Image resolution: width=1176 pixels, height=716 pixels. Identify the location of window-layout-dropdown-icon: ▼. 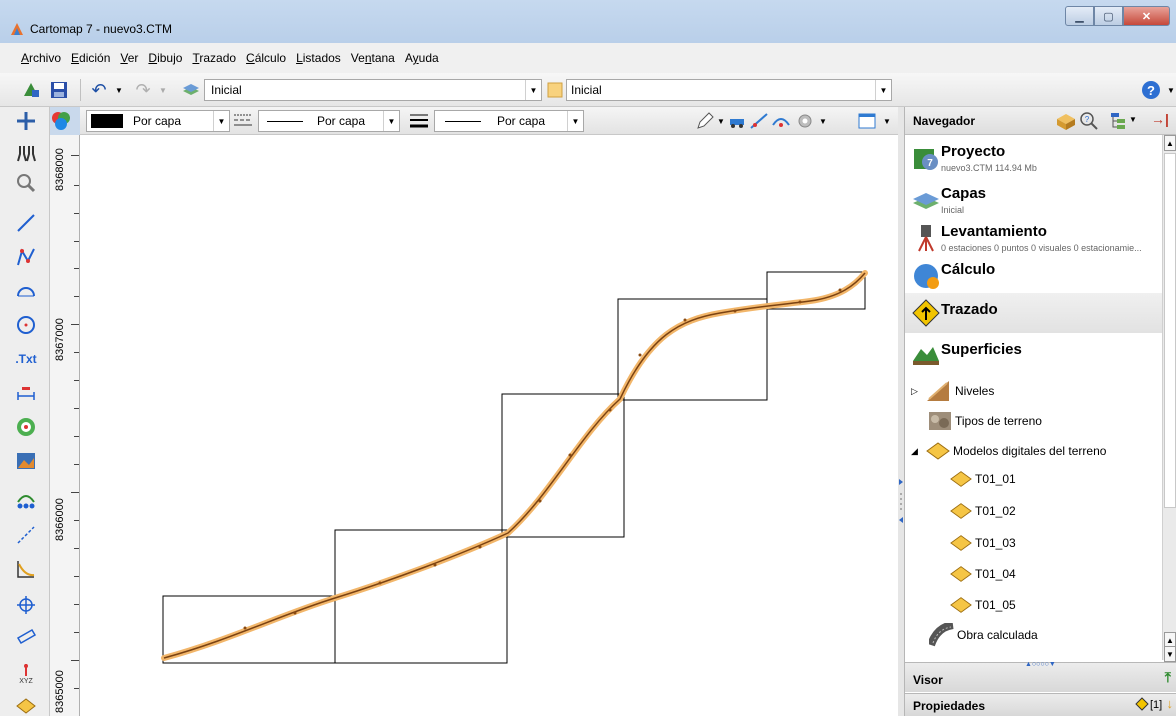
(887, 121).